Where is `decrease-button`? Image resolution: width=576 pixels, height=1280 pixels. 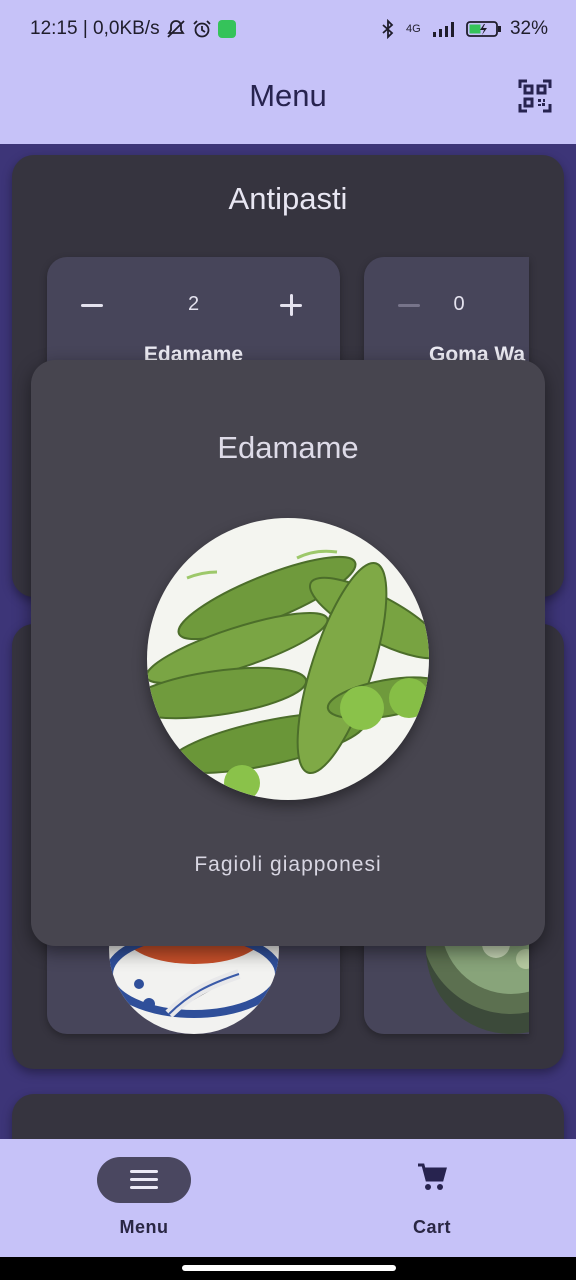
decrease-button is located at coordinates (411, 305).